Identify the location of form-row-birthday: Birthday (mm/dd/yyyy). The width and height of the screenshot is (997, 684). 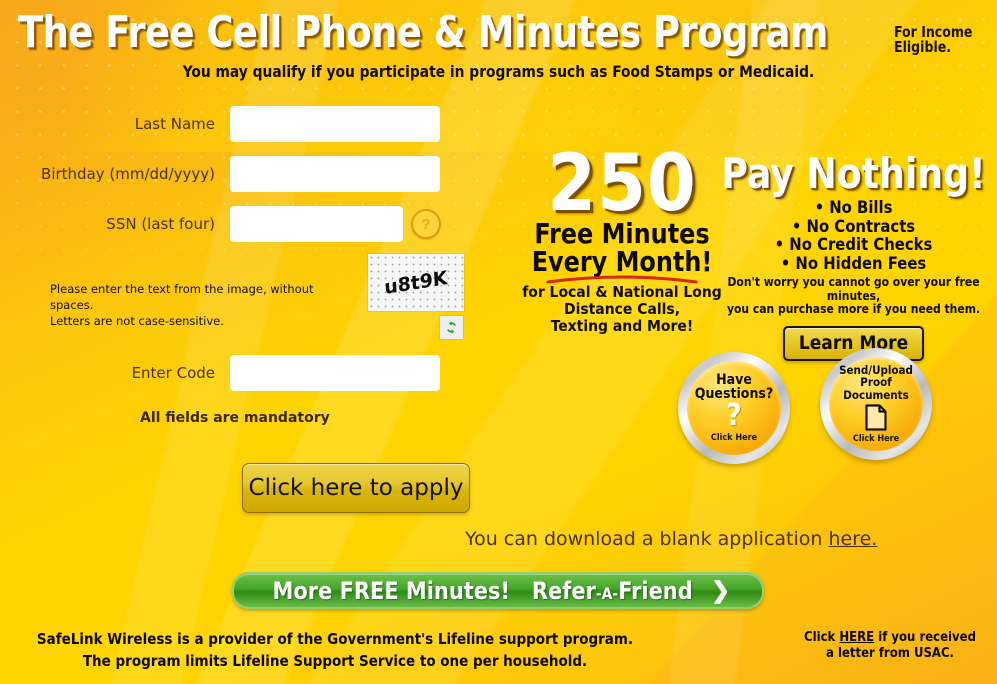
(260, 174).